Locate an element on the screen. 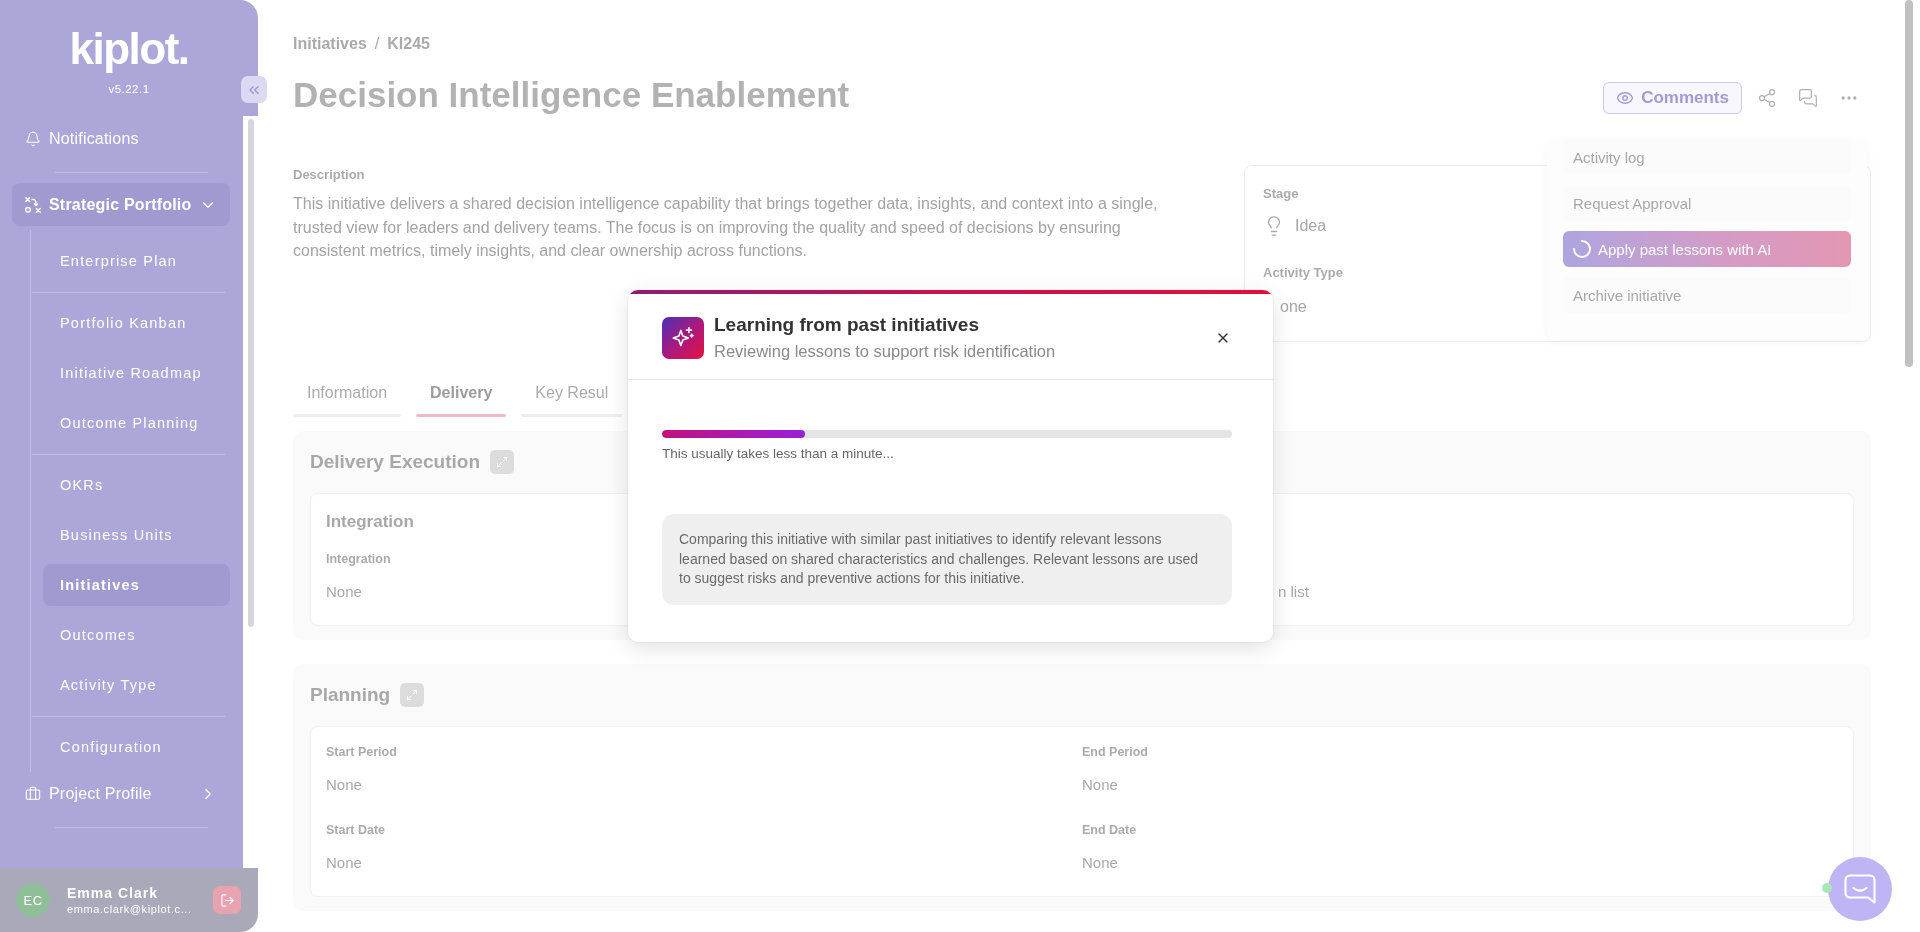 The height and width of the screenshot is (932, 1920). card-title: Integration is located at coordinates (370, 522).